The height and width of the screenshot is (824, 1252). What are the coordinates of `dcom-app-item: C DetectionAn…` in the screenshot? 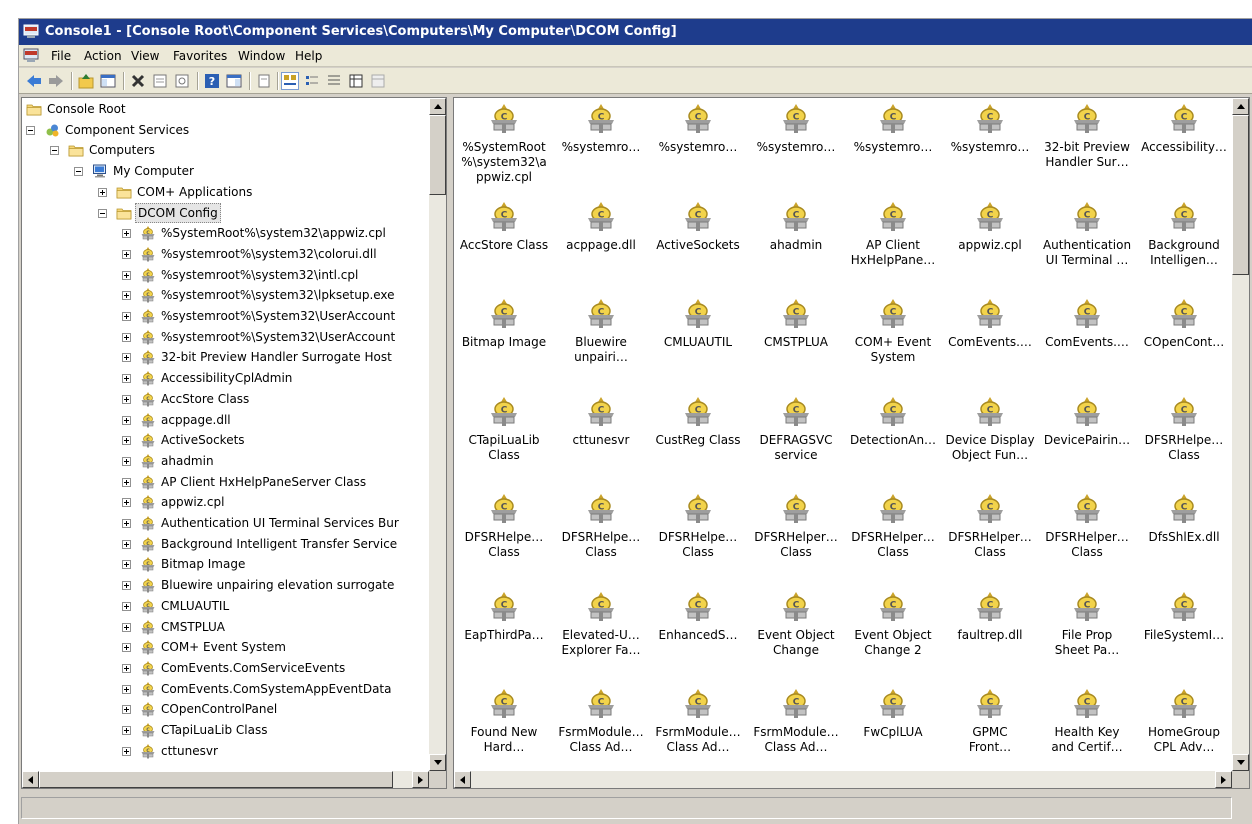 It's located at (893, 437).